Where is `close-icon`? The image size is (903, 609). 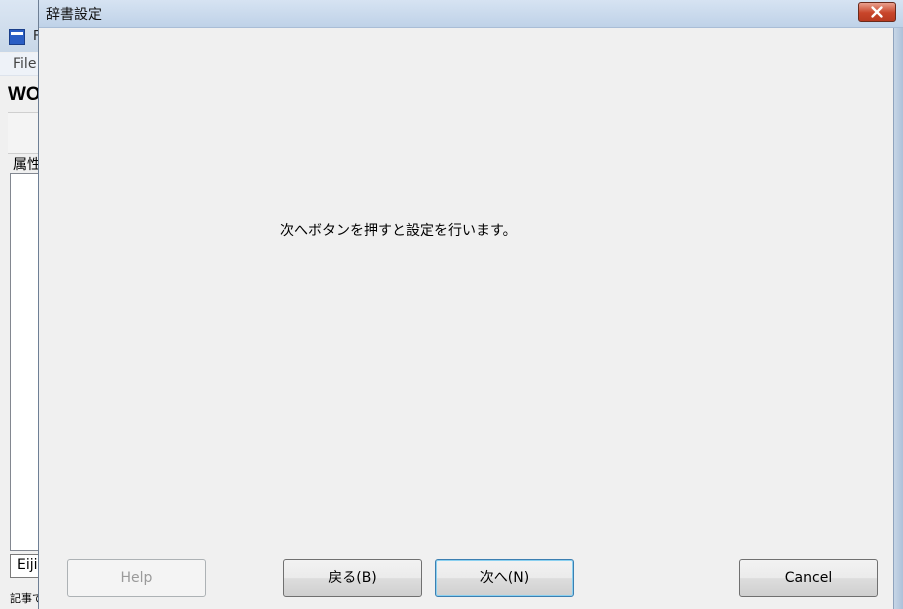
close-icon is located at coordinates (877, 12).